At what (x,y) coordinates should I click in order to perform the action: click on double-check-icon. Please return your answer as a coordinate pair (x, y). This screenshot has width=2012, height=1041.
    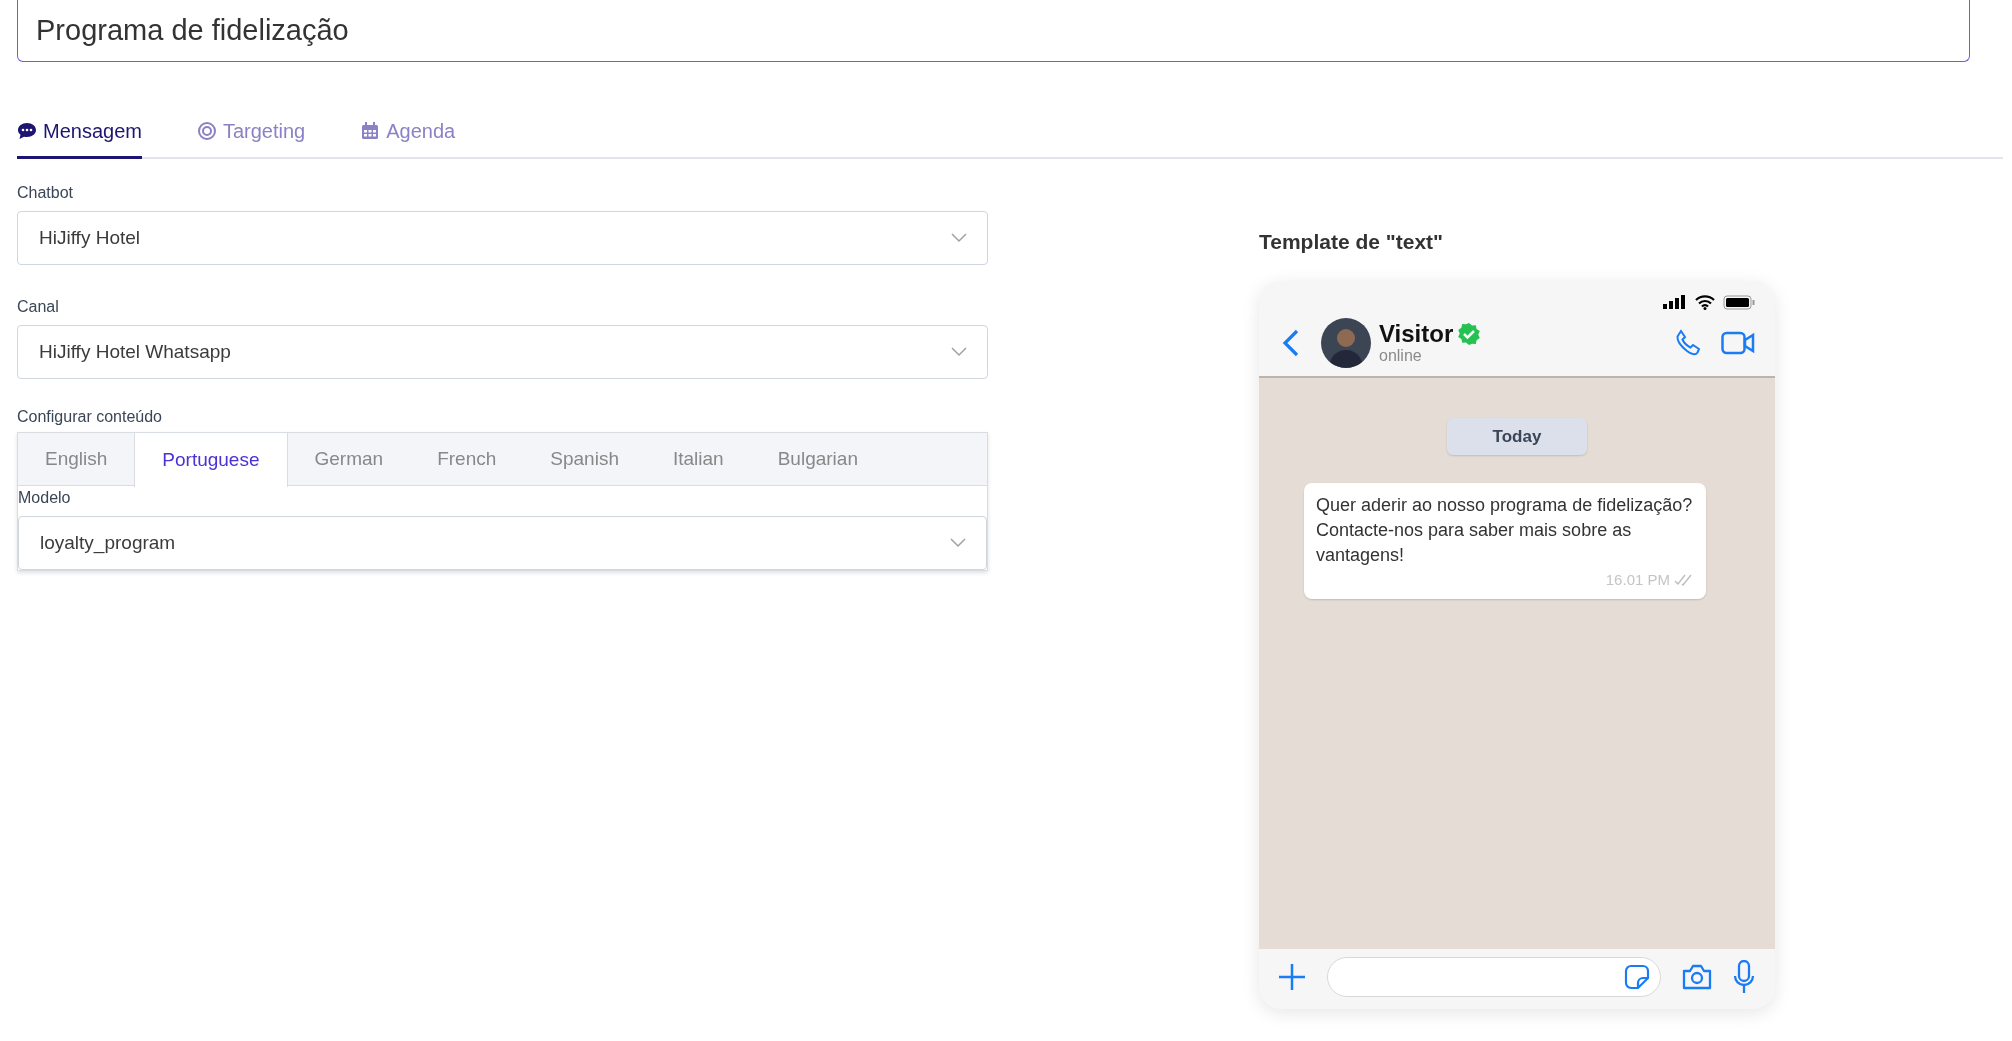
    Looking at the image, I should click on (1684, 579).